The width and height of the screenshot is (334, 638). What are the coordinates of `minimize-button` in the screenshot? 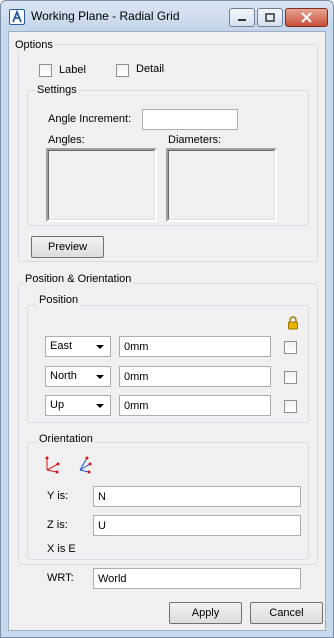 It's located at (242, 17).